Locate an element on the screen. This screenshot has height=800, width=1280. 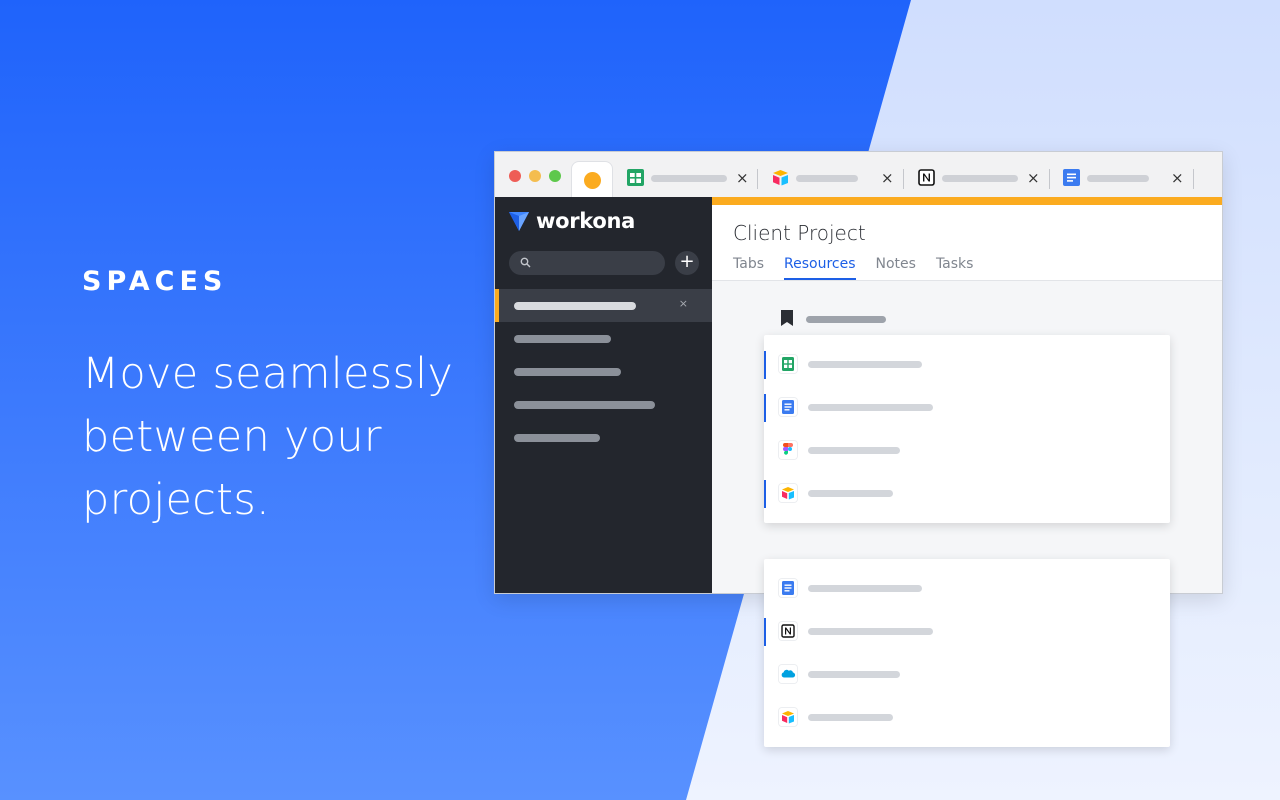
maximize-window-dot is located at coordinates (555, 176).